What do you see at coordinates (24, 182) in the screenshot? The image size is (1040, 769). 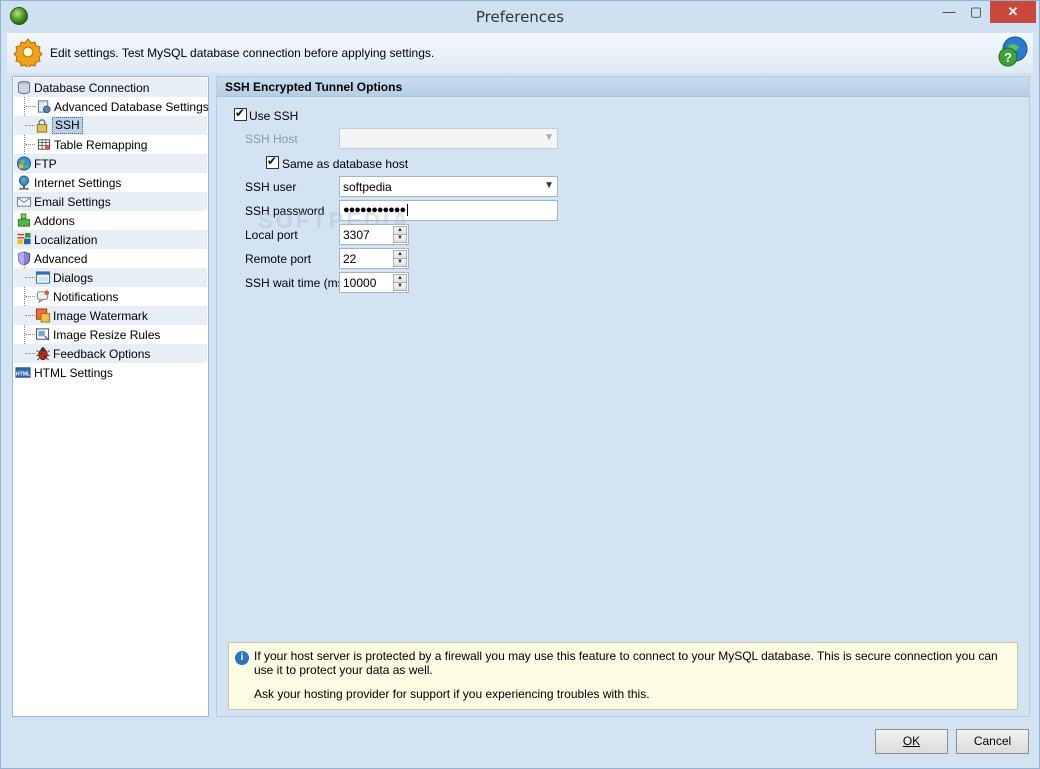 I see `network-icon` at bounding box center [24, 182].